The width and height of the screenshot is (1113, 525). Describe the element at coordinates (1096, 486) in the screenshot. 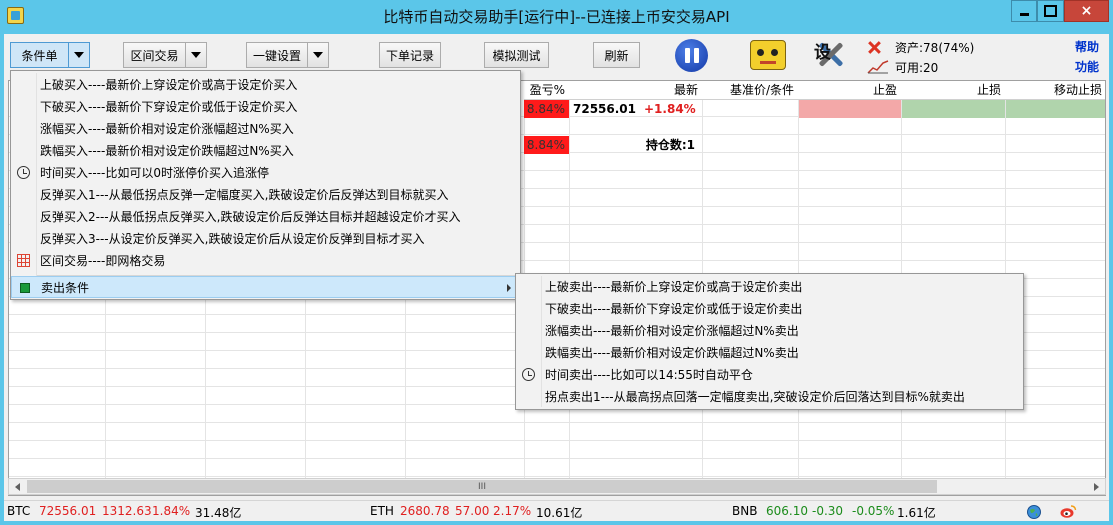

I see `scroll-right-icon` at that location.